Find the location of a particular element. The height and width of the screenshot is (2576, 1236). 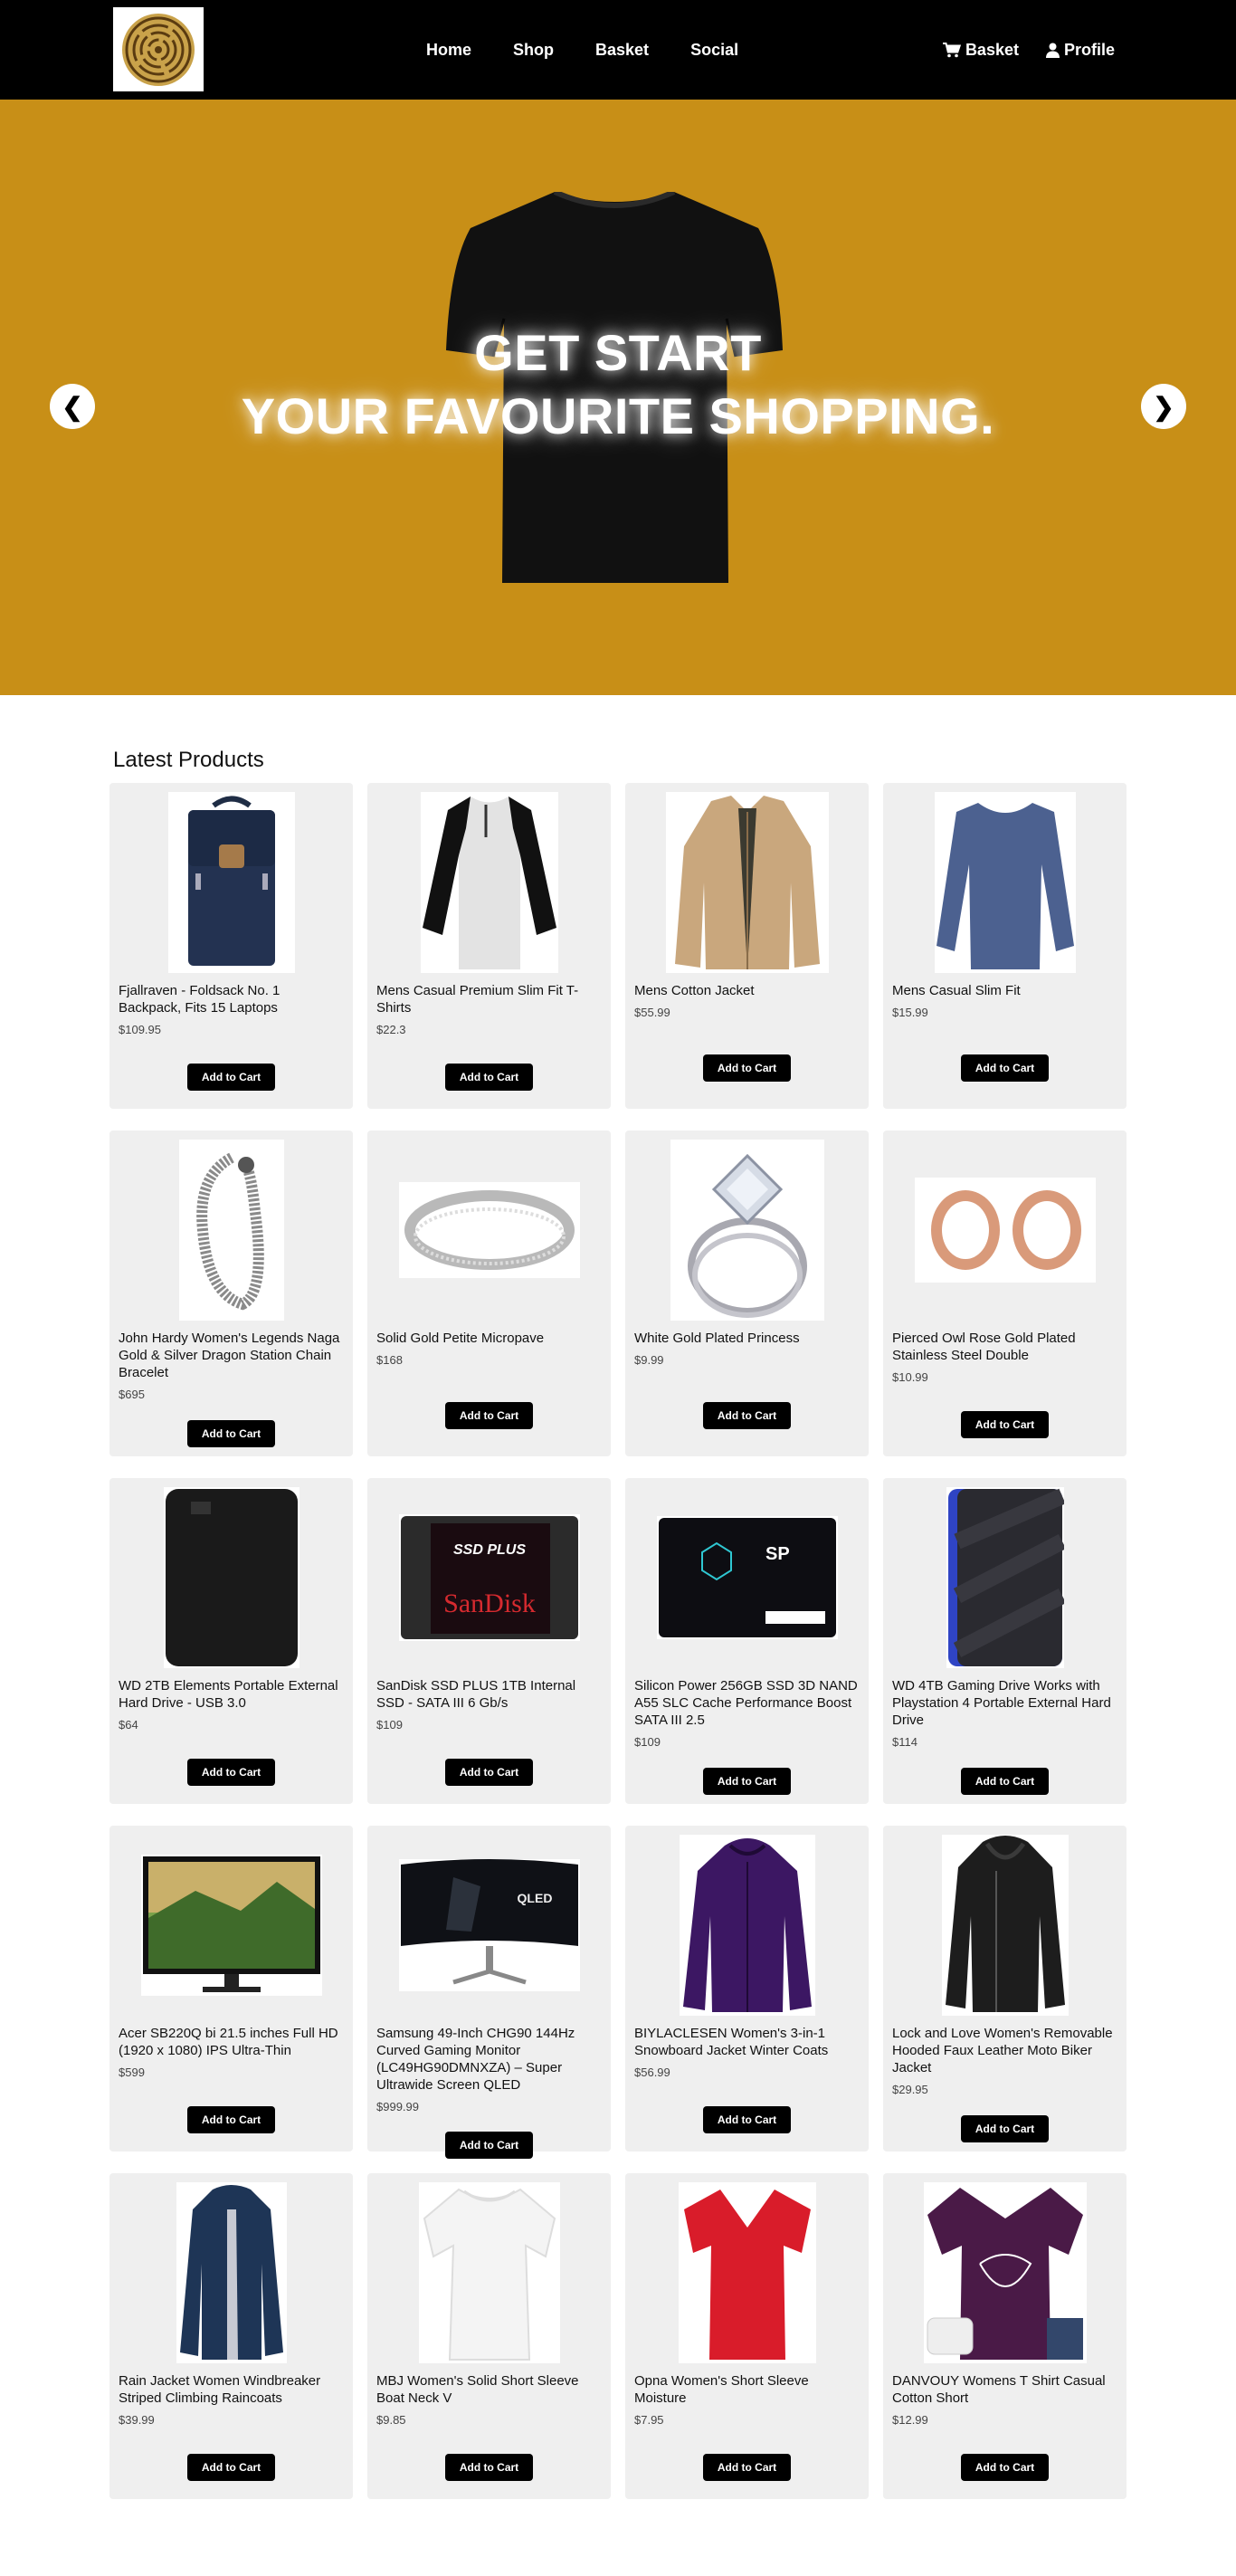

sandisk-ssd-icon: SSD PLUS SanDisk is located at coordinates (489, 1578).